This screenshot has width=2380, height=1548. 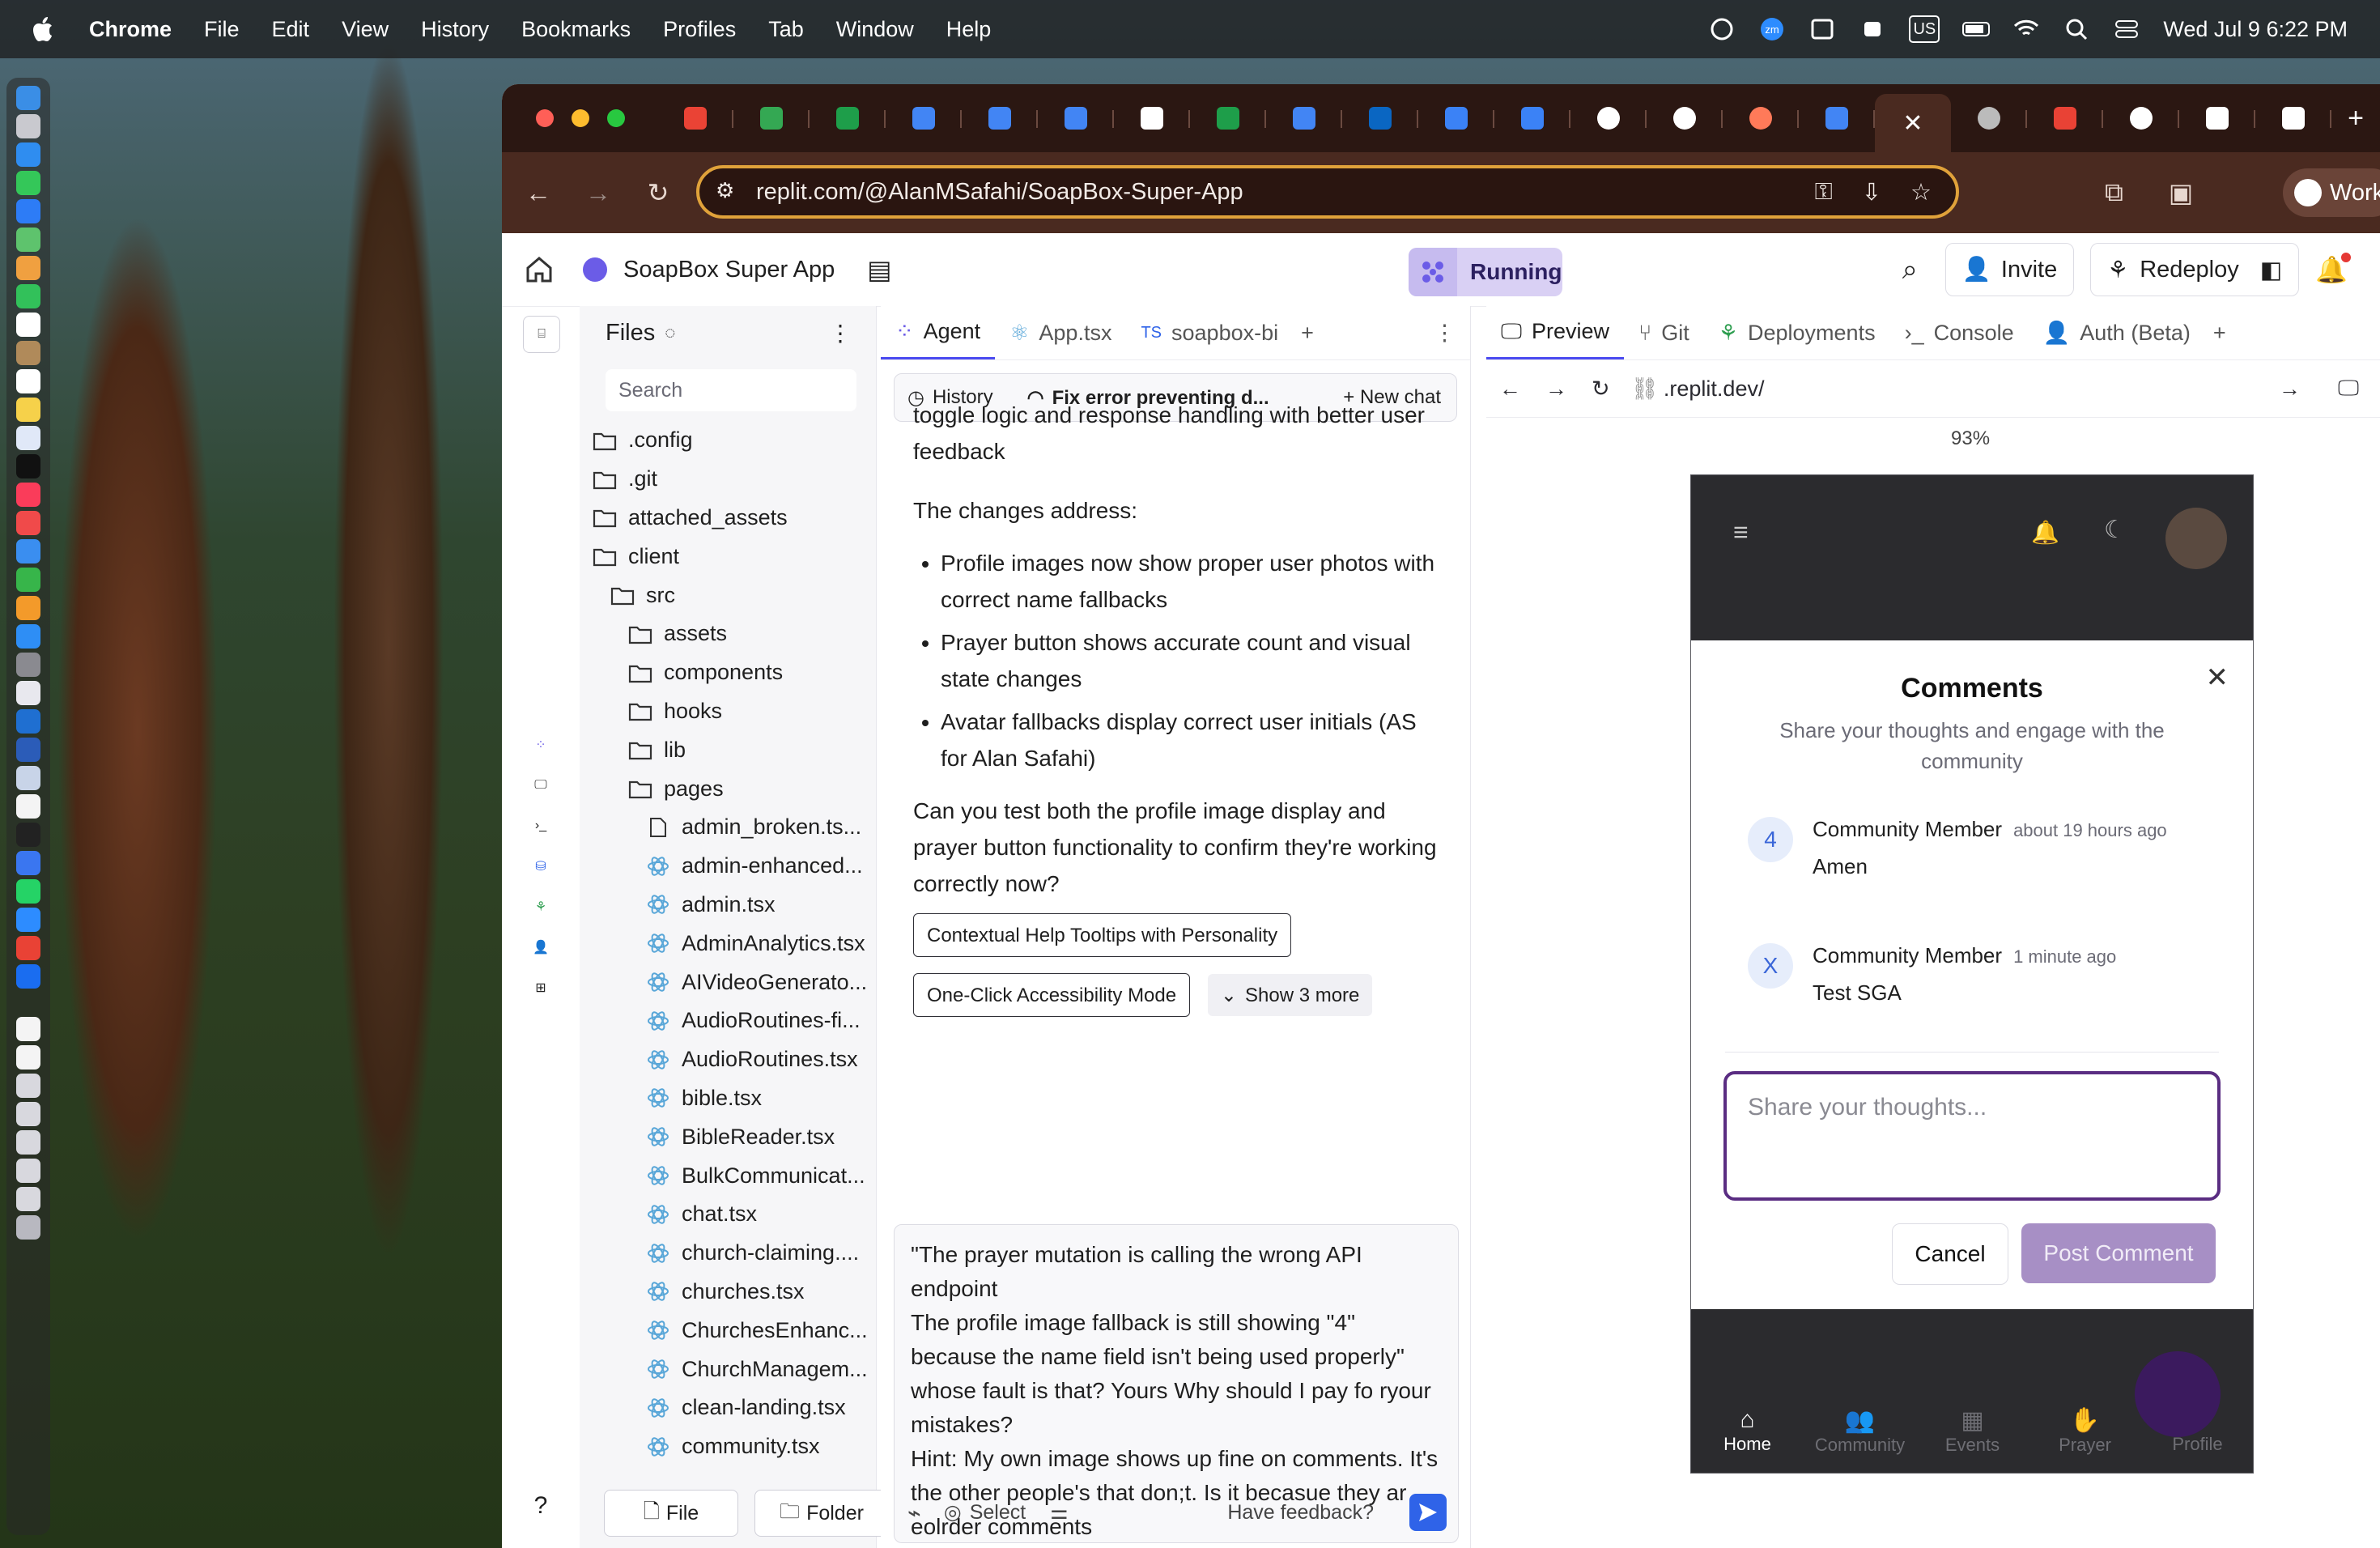 What do you see at coordinates (2181, 192) in the screenshot?
I see `tab-search-icon: ▣` at bounding box center [2181, 192].